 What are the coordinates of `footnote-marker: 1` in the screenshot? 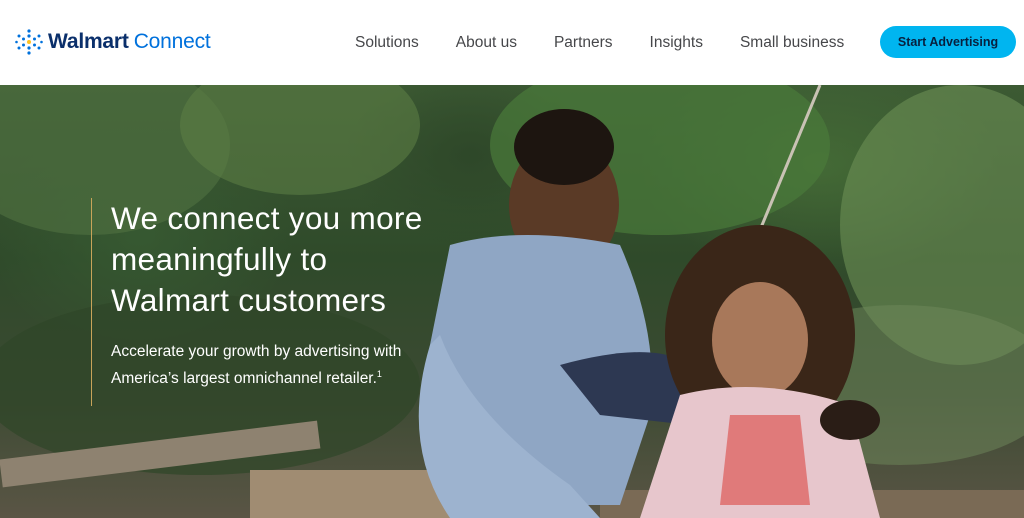 It's located at (379, 374).